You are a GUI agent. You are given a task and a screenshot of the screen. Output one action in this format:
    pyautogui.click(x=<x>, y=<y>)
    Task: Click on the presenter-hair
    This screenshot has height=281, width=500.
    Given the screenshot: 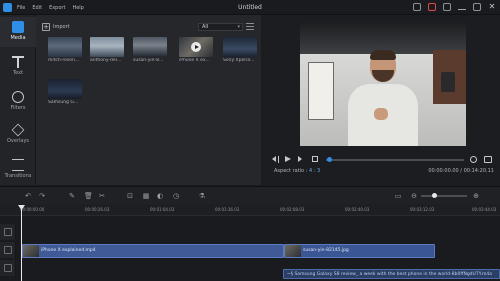 What is the action you would take?
    pyautogui.click(x=383, y=55)
    